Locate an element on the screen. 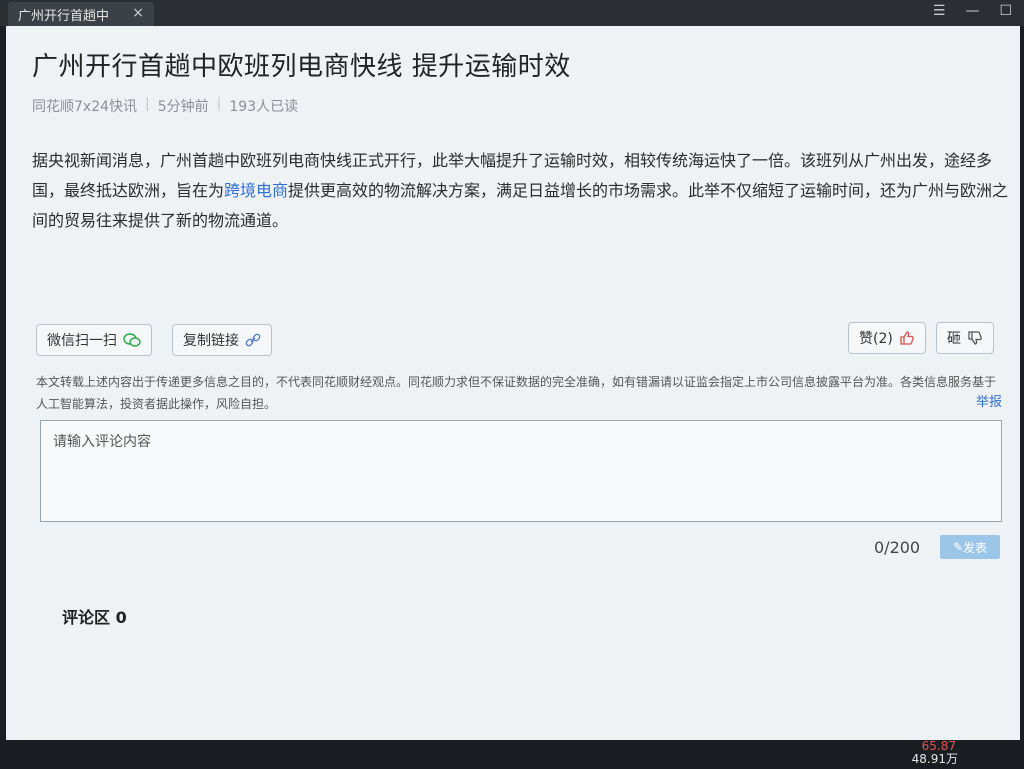  tab-close-icon: × is located at coordinates (138, 13).